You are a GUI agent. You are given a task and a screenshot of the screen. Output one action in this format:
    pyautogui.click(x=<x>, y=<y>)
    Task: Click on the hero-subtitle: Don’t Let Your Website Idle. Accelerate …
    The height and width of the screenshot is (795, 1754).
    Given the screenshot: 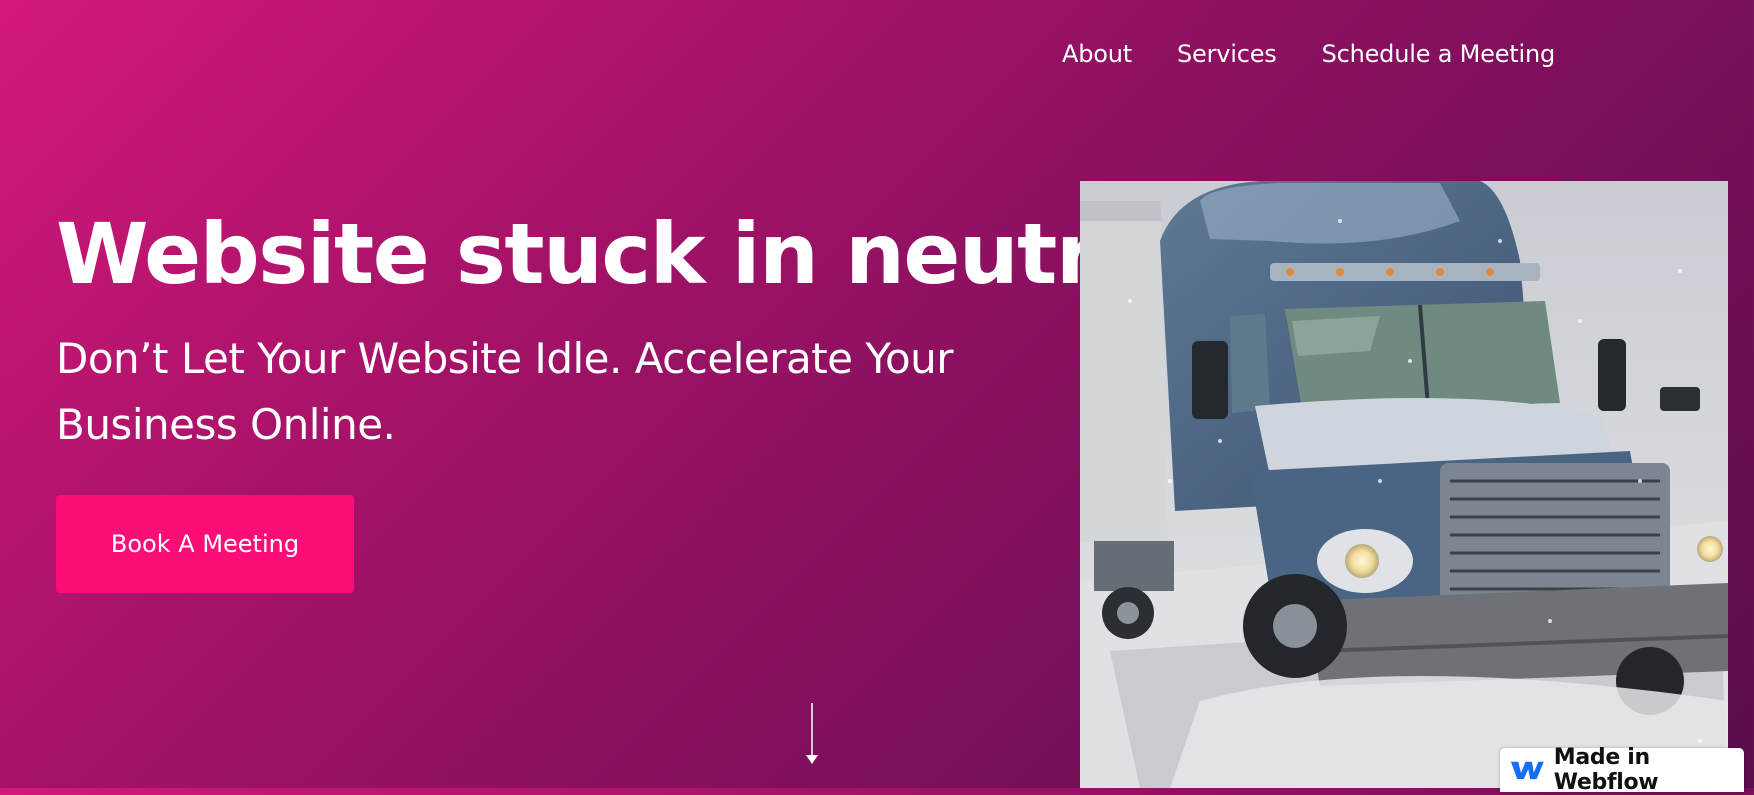 What is the action you would take?
    pyautogui.click(x=505, y=391)
    